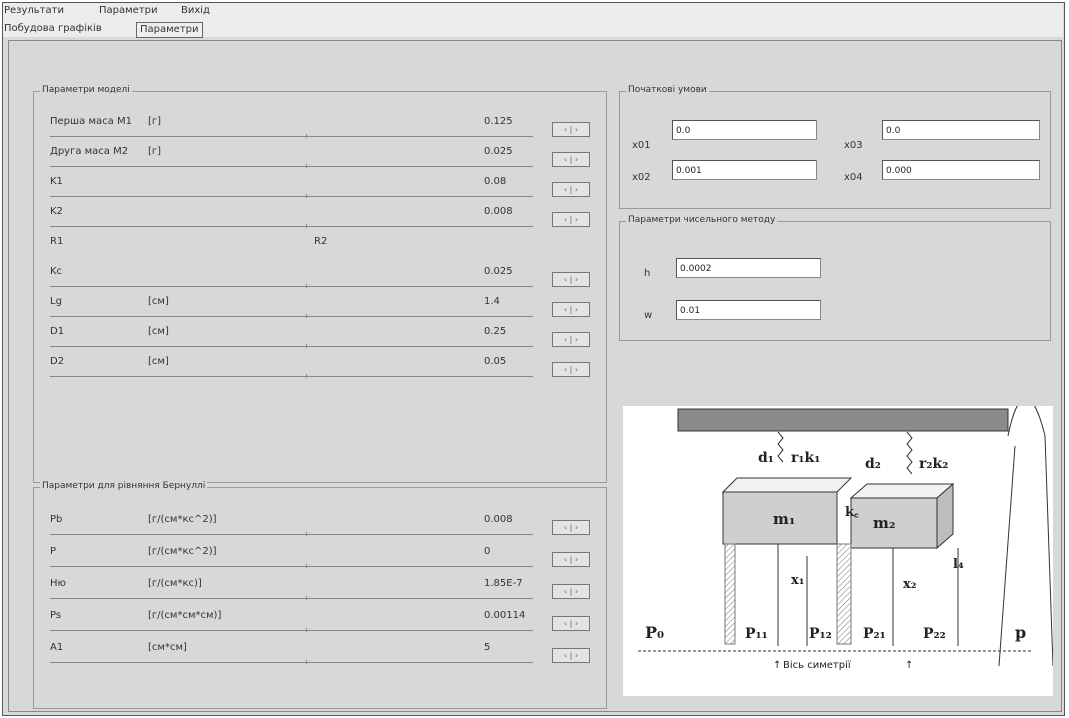 This screenshot has width=1069, height=718. I want to click on x1-label: x₁, so click(797, 580).